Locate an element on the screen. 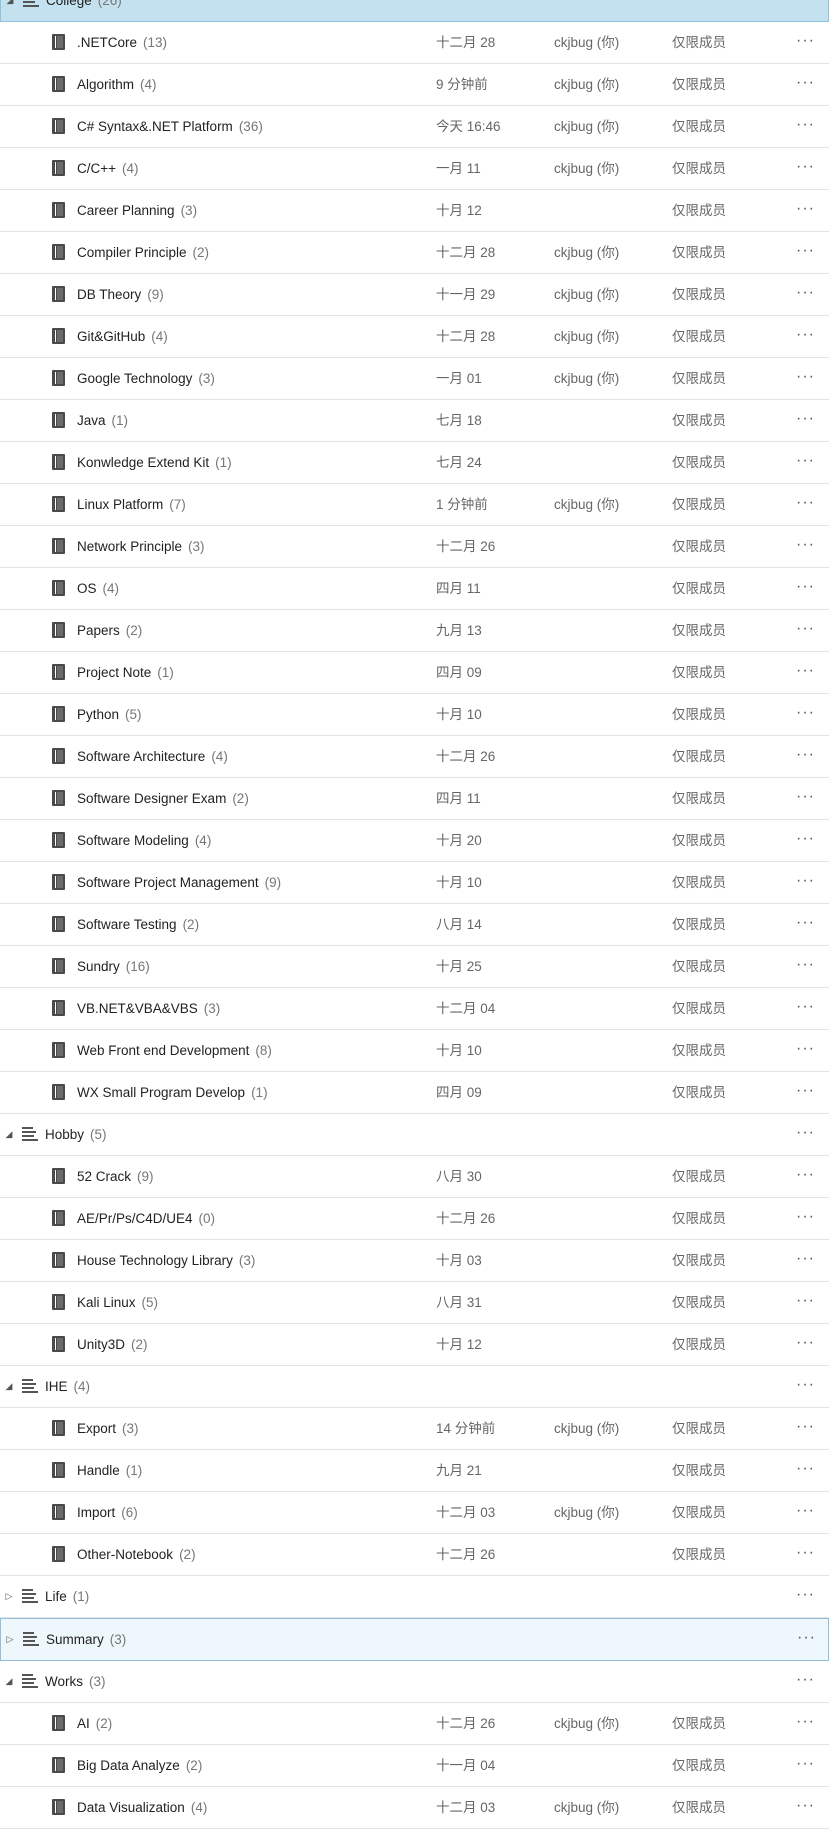 The height and width of the screenshot is (1834, 831). notebook-row: Export (3) 14 分钟前 ckjbug (你) 仅限成员 ··· is located at coordinates (414, 1429).